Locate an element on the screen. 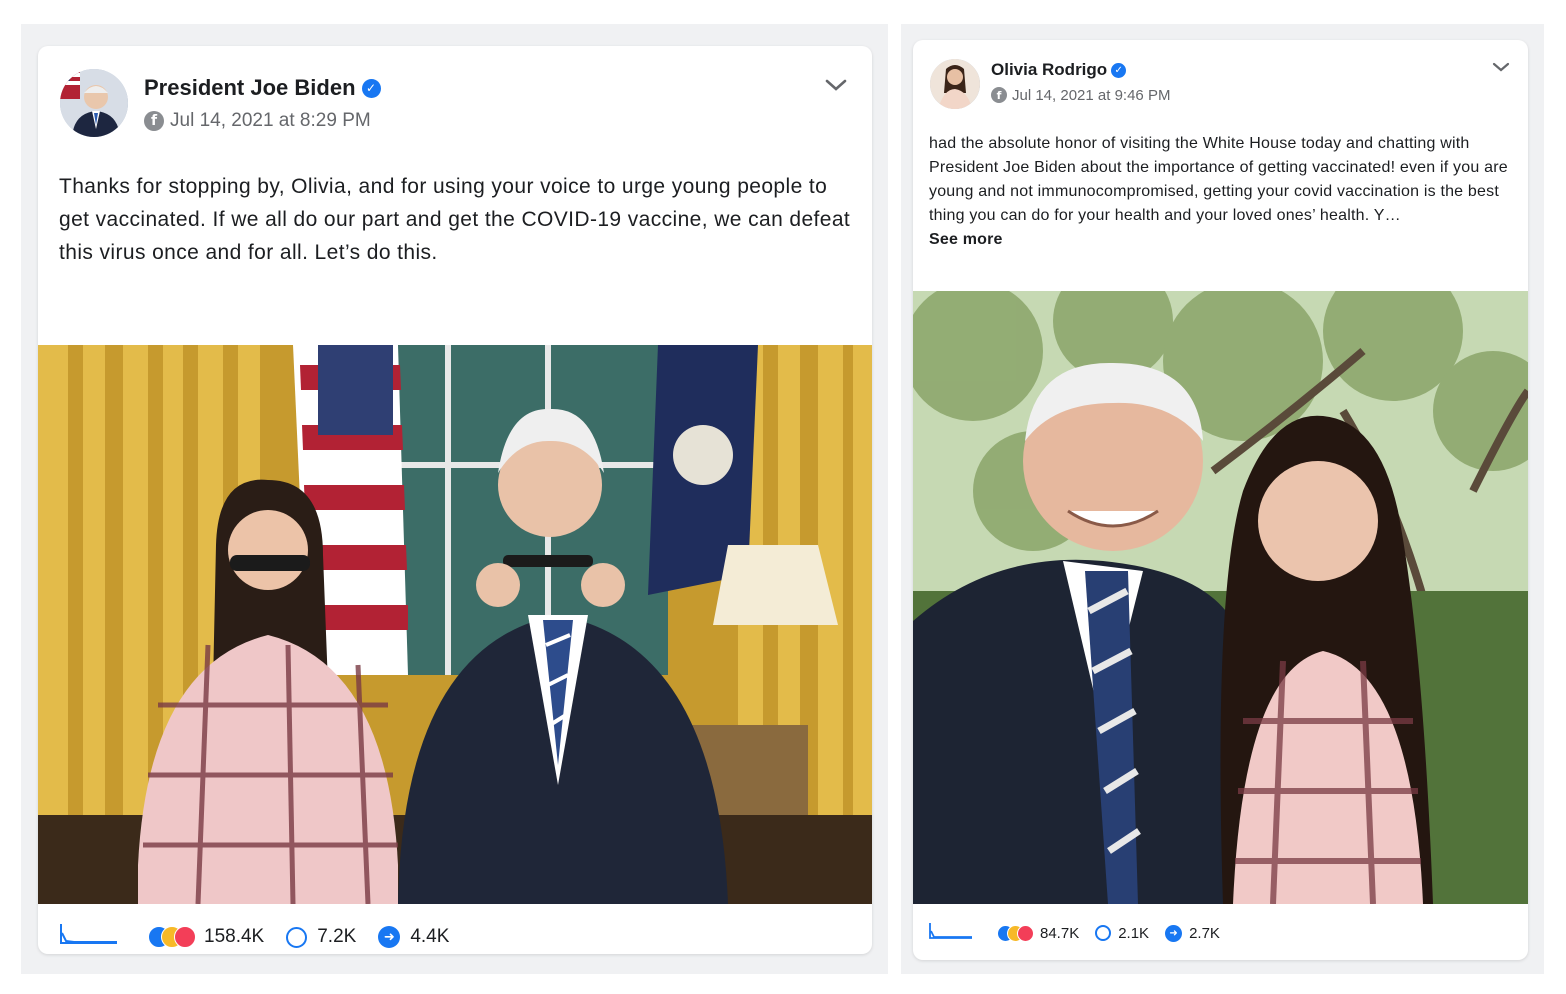 The image size is (1566, 994). comments-count: 2.1K is located at coordinates (1134, 933).